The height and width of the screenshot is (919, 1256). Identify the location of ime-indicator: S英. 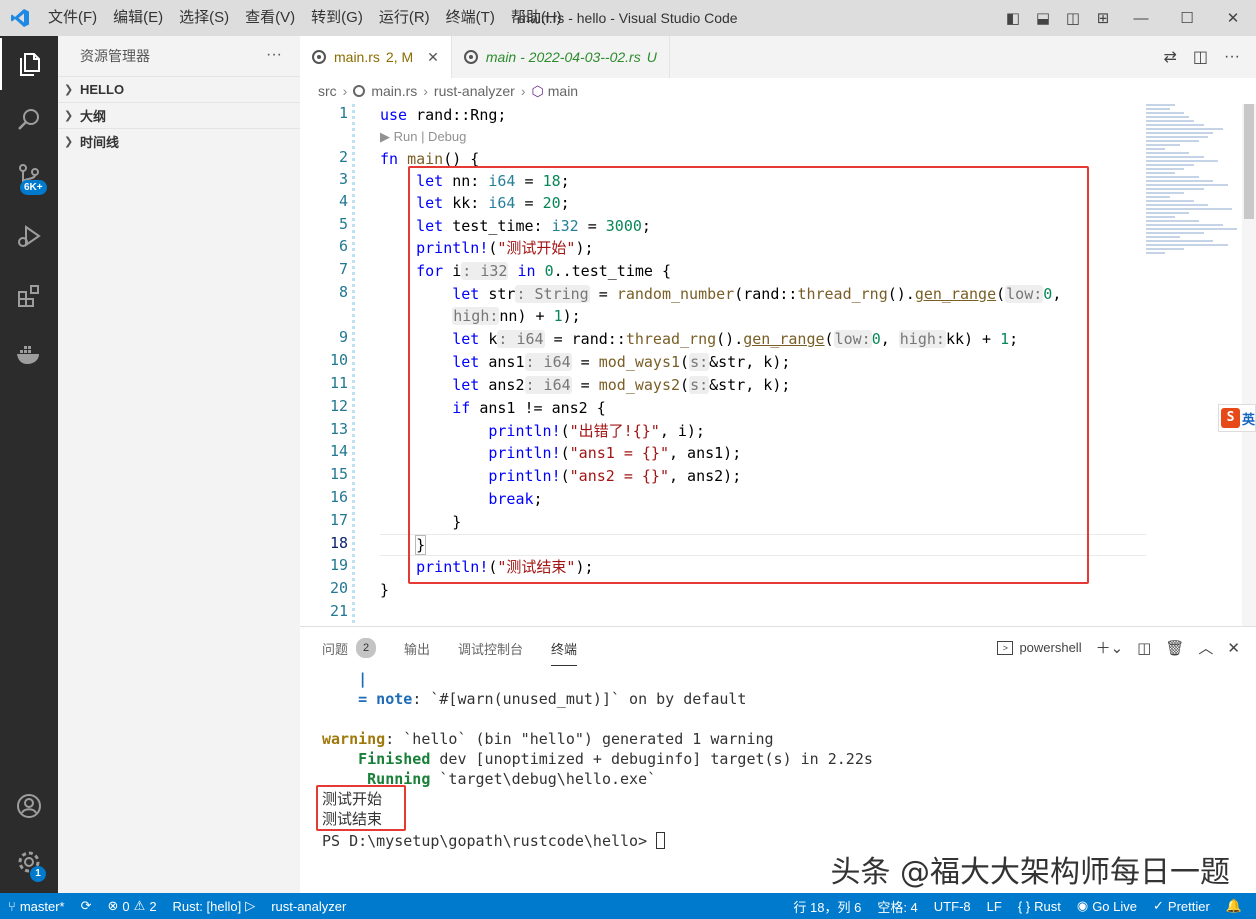
(1237, 418).